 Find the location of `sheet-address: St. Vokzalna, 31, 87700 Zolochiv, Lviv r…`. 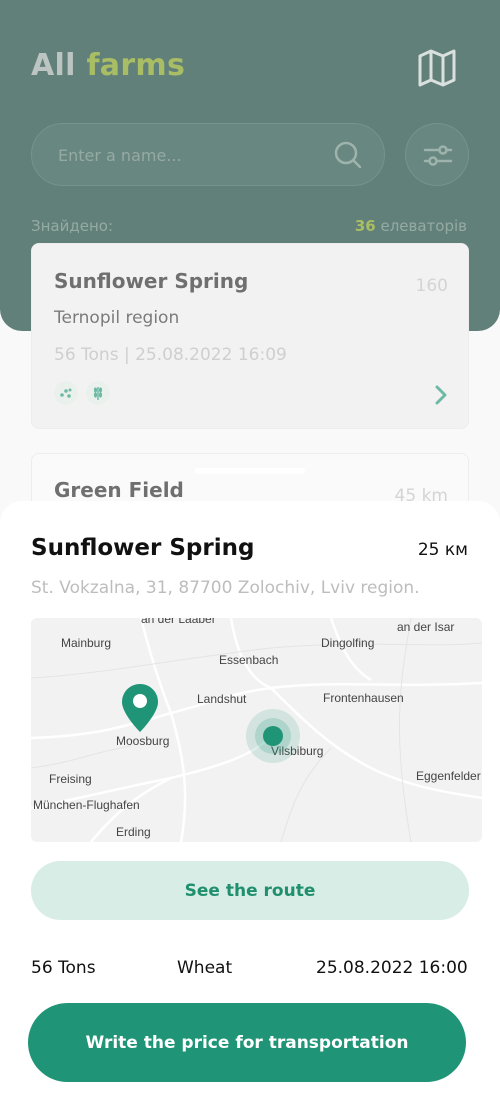

sheet-address: St. Vokzalna, 31, 87700 Zolochiv, Lviv r… is located at coordinates (225, 588).